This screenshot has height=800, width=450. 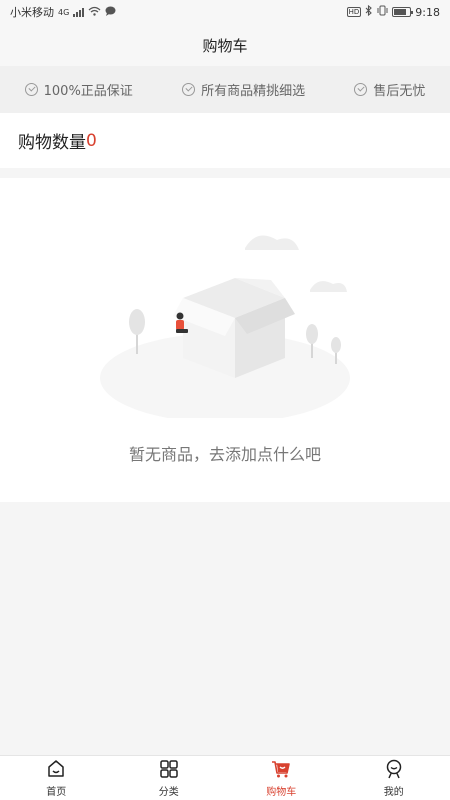 I want to click on empty-box-illustration, so click(x=225, y=326).